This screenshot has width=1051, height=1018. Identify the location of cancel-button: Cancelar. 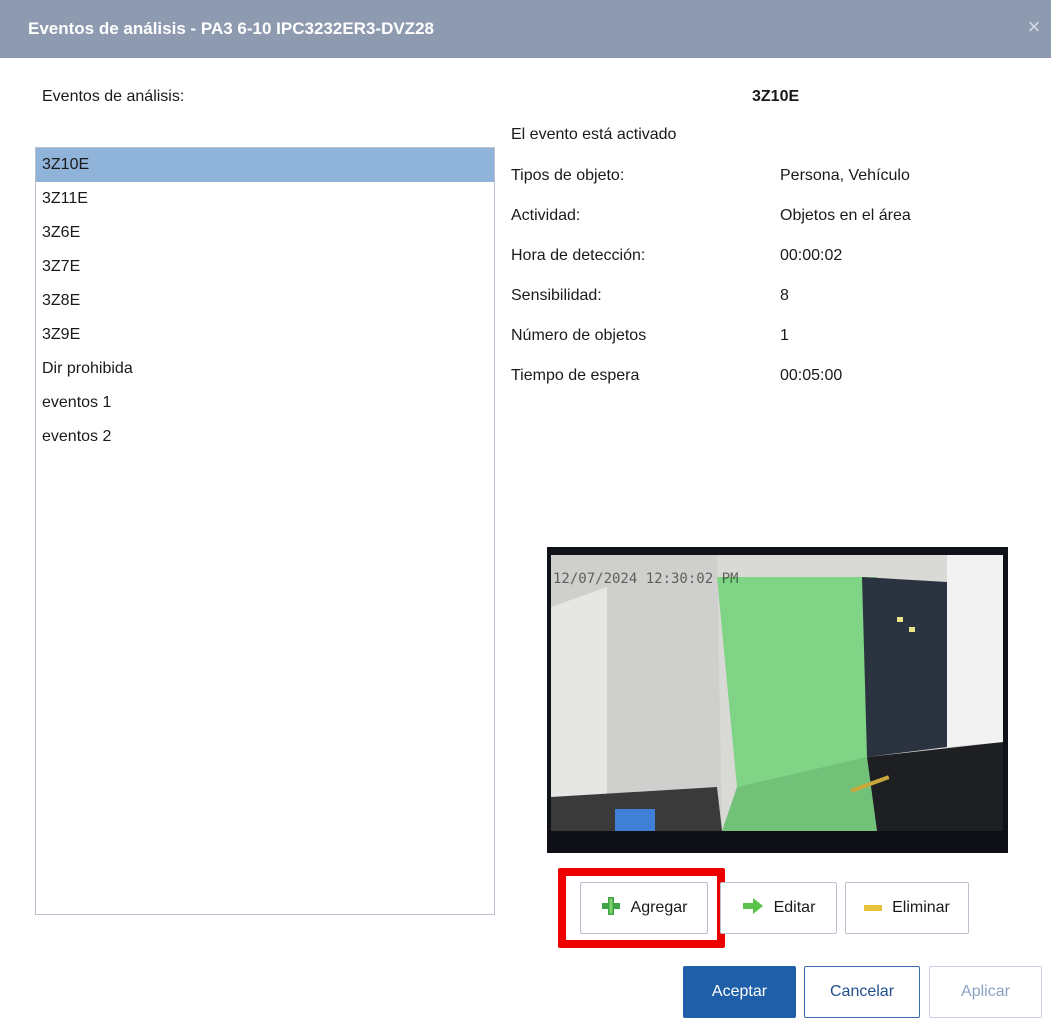
(862, 992).